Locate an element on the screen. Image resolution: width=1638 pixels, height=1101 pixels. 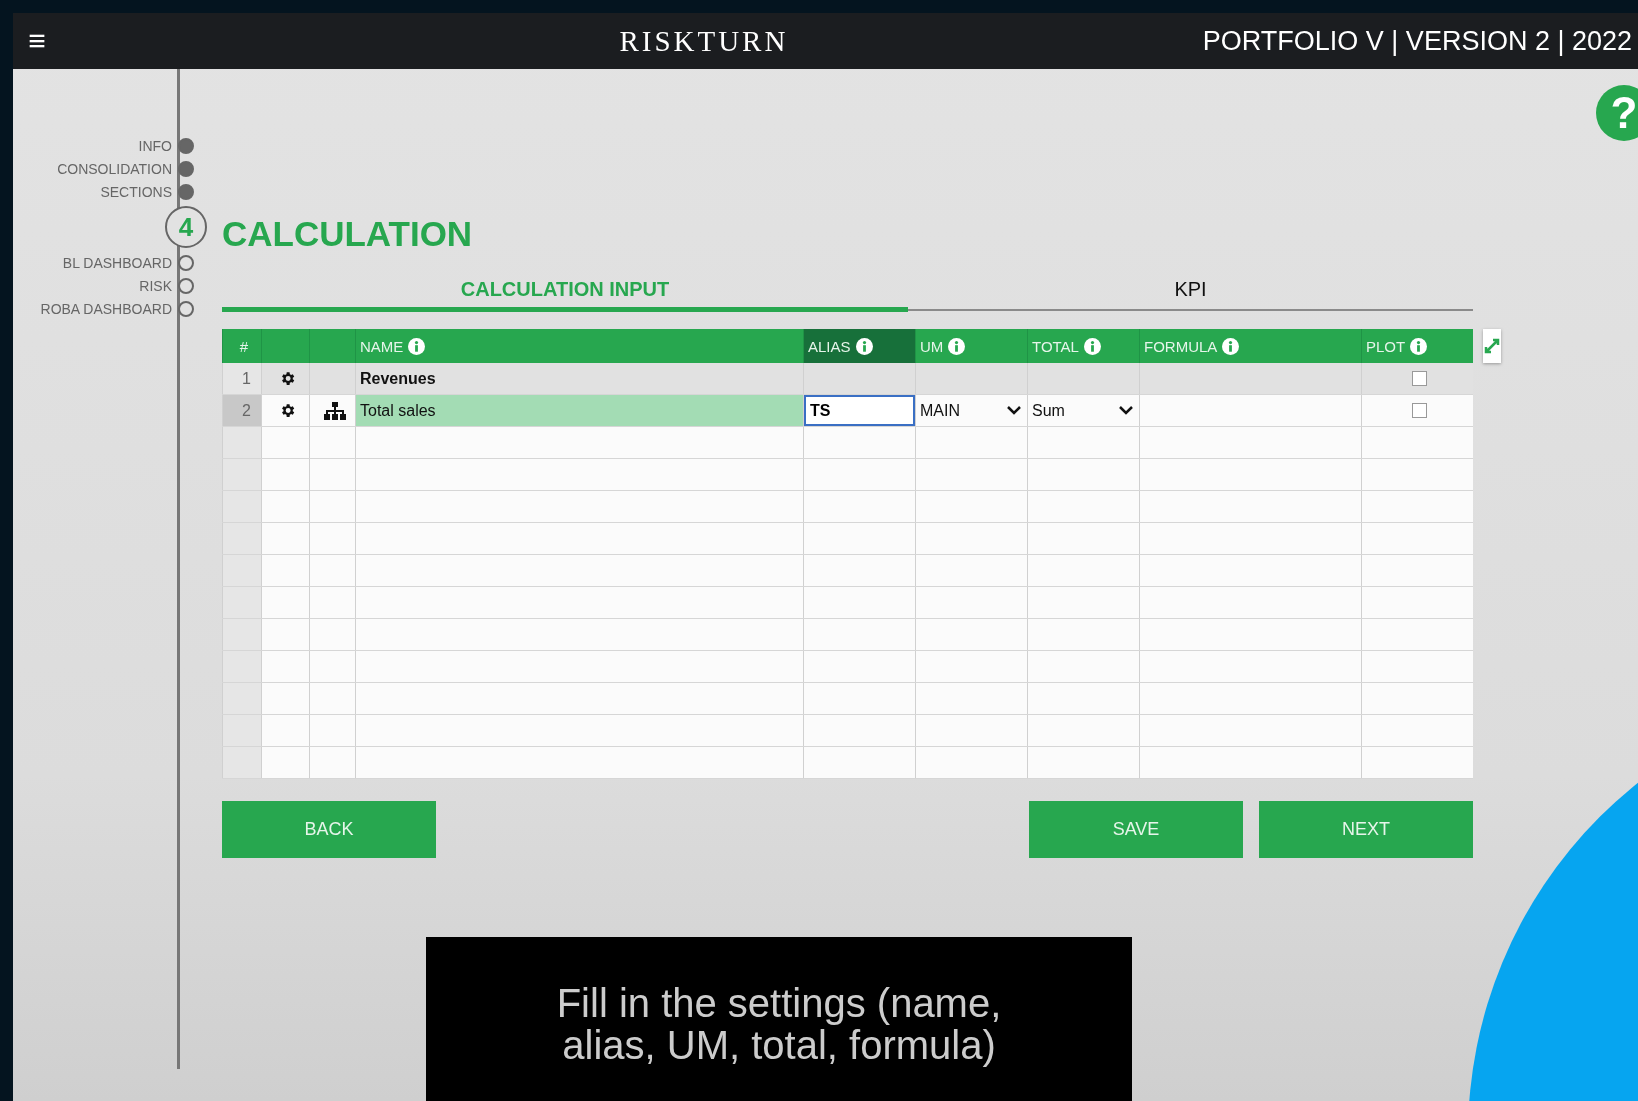
um-value: MAIN is located at coordinates (940, 410).